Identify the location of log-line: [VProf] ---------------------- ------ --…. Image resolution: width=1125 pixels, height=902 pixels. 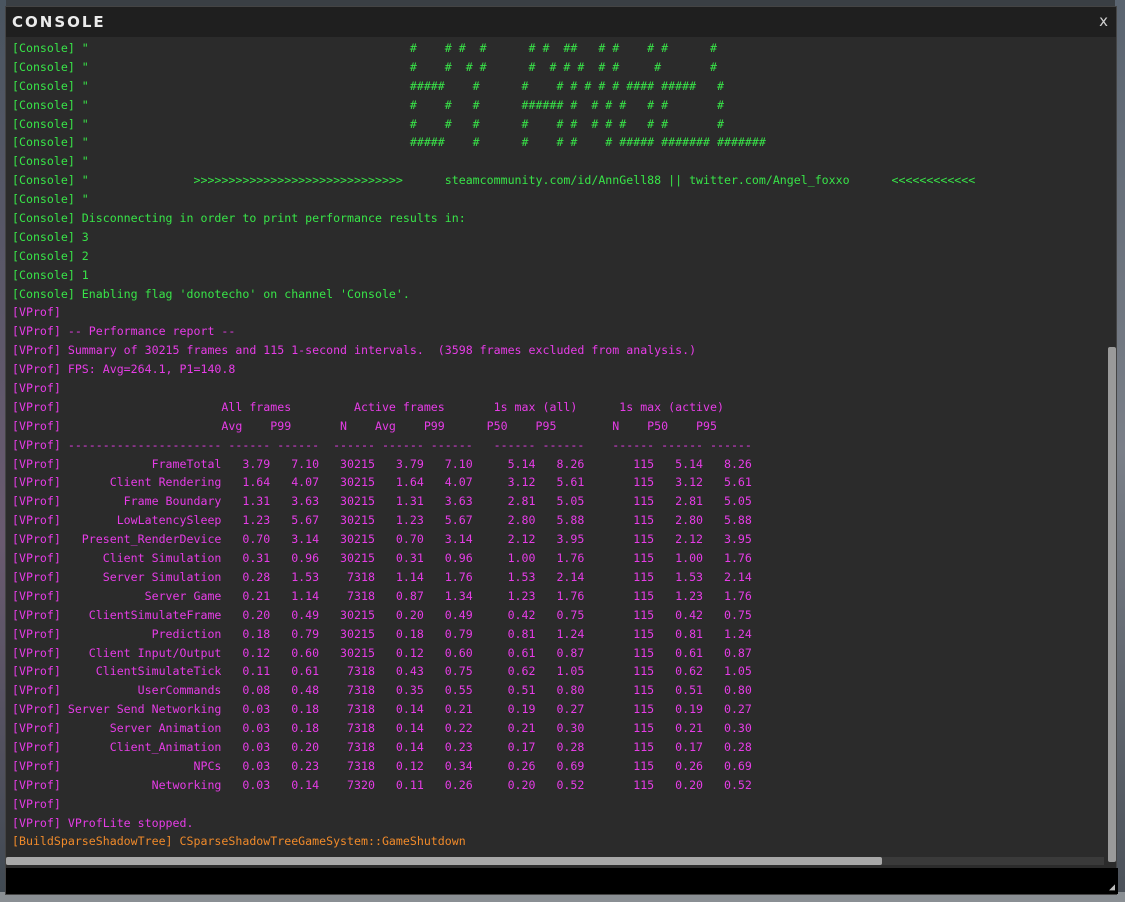
(382, 444).